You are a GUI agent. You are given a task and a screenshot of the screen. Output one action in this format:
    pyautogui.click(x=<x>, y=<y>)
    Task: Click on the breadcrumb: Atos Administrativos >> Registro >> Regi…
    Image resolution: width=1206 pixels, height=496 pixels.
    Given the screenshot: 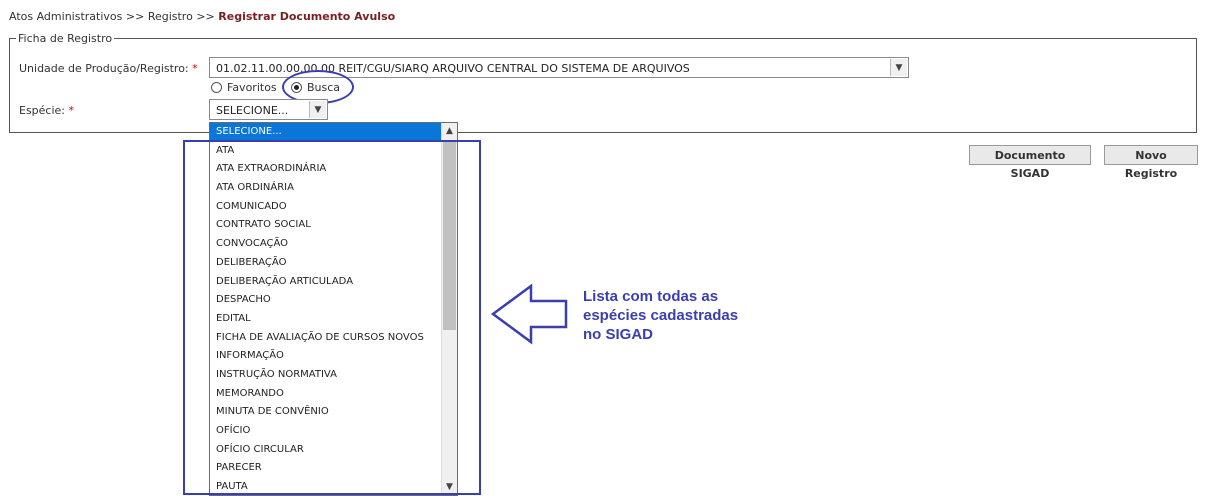 What is the action you would take?
    pyautogui.click(x=202, y=16)
    